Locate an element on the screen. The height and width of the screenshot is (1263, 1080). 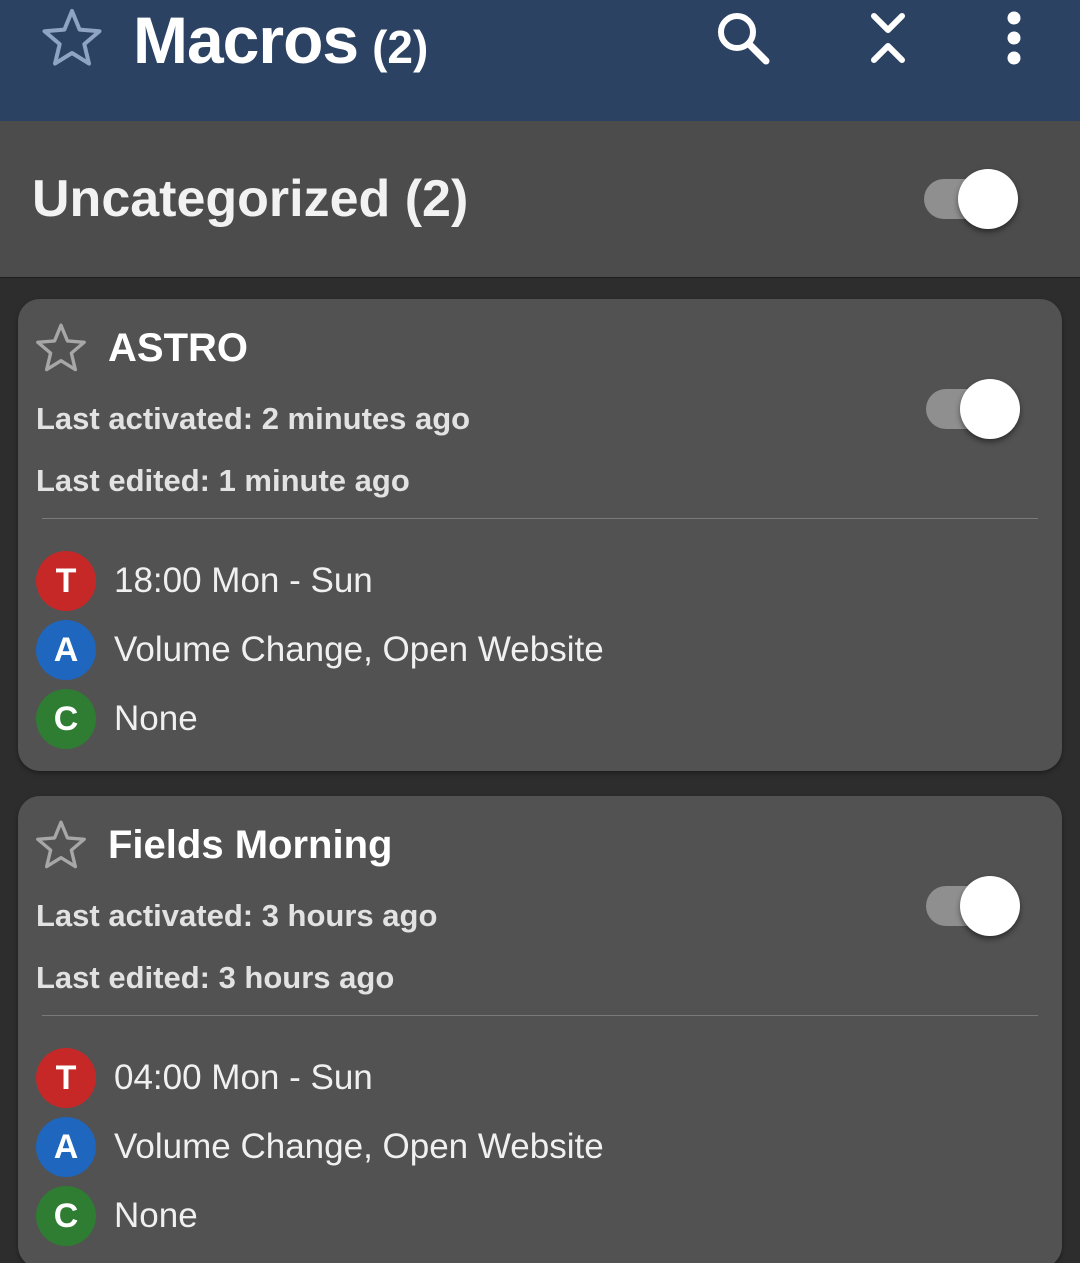
macro-name: Fields Morning is located at coordinates (250, 845).